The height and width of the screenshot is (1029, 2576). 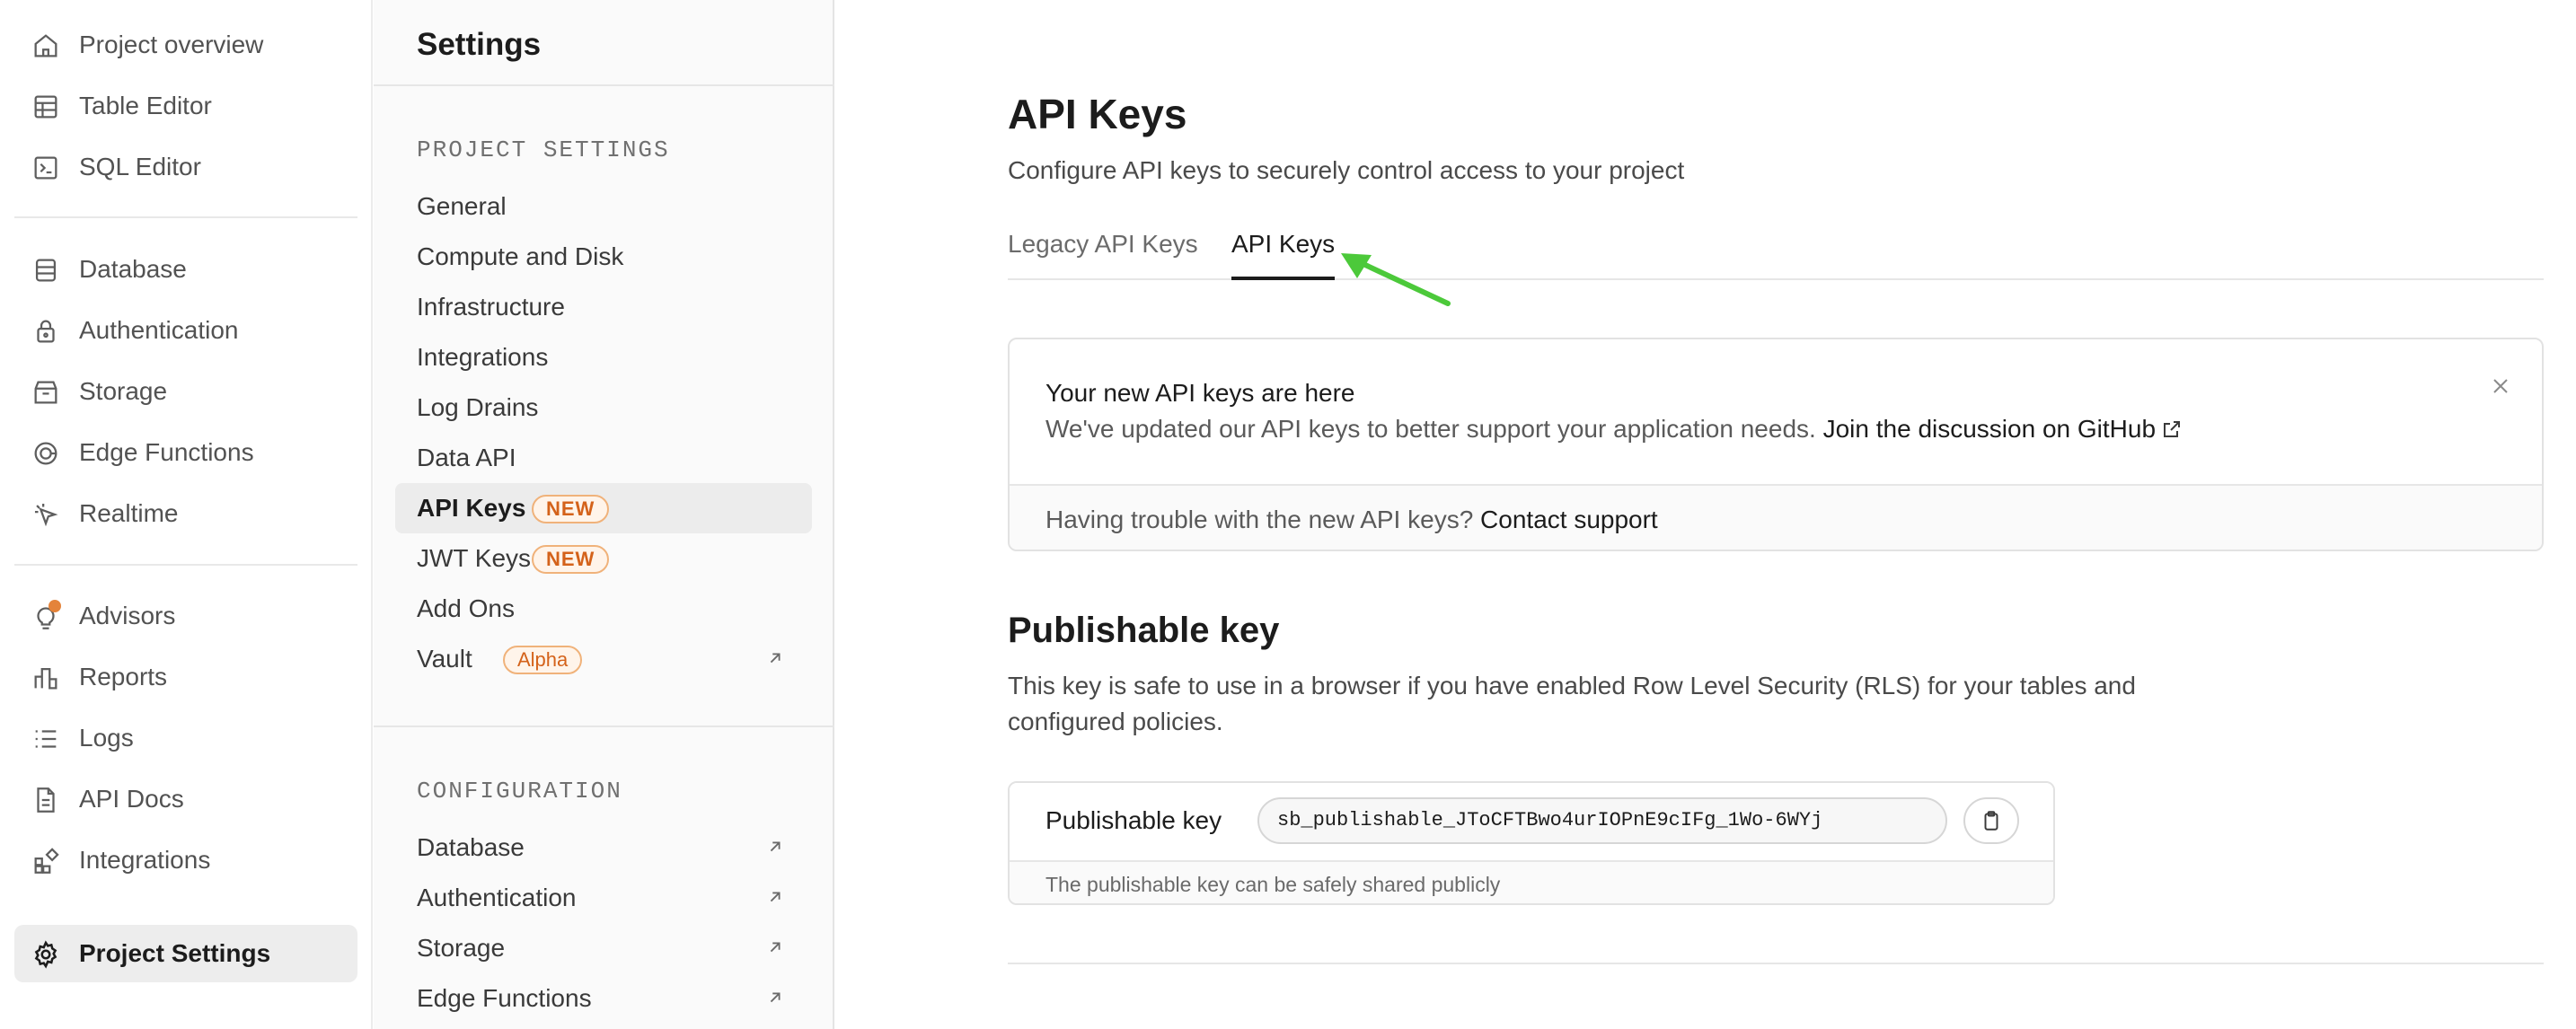 What do you see at coordinates (185, 738) in the screenshot?
I see `nav-item-logs: Logs` at bounding box center [185, 738].